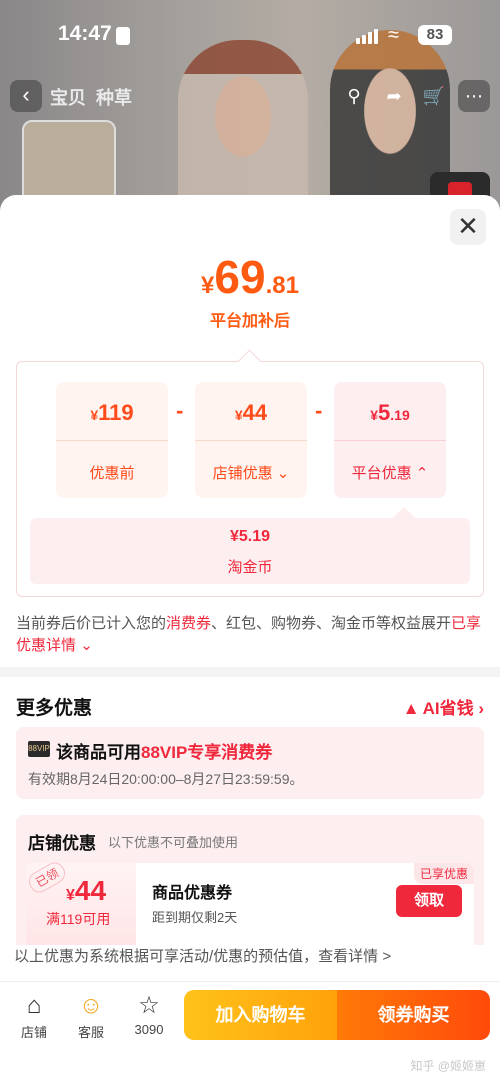 Image resolution: width=500 pixels, height=1086 pixels. I want to click on claim-coupon-button: 领取, so click(429, 901).